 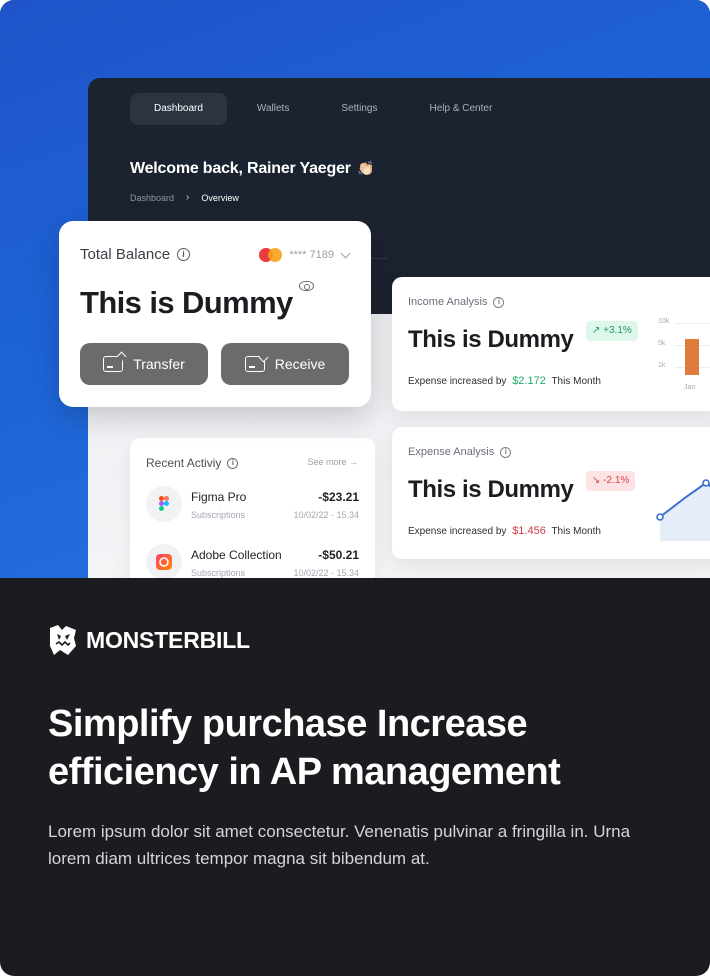 I want to click on expense-line-chart, so click(x=683, y=510).